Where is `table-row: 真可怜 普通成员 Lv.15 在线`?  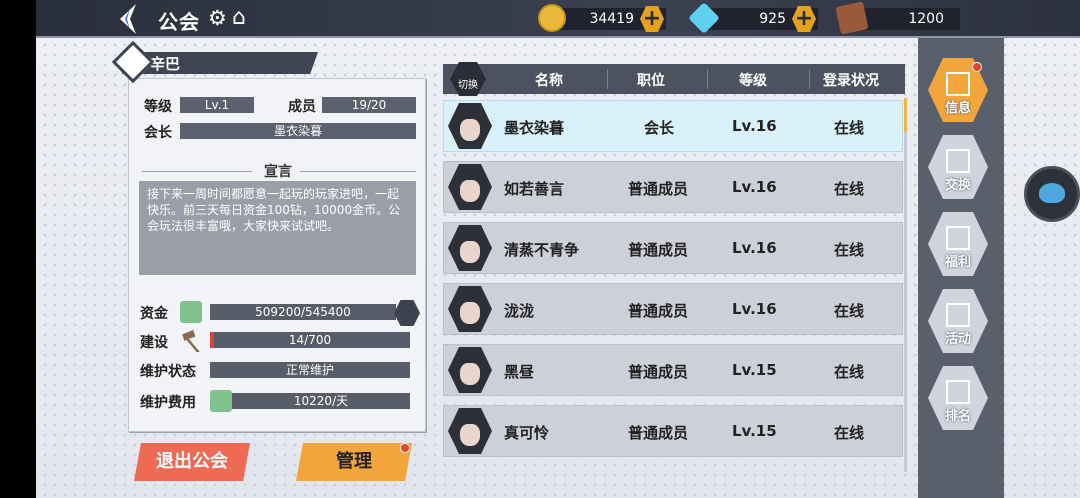 table-row: 真可怜 普通成员 Lv.15 在线 is located at coordinates (673, 431).